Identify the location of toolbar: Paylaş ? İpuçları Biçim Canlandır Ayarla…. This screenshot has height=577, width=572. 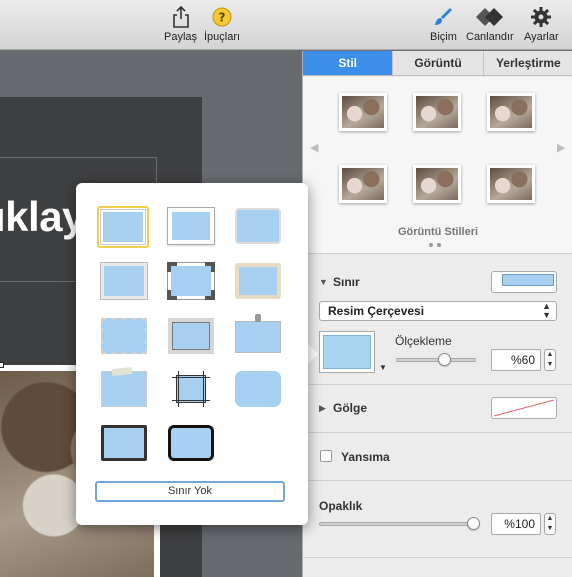
(286, 25).